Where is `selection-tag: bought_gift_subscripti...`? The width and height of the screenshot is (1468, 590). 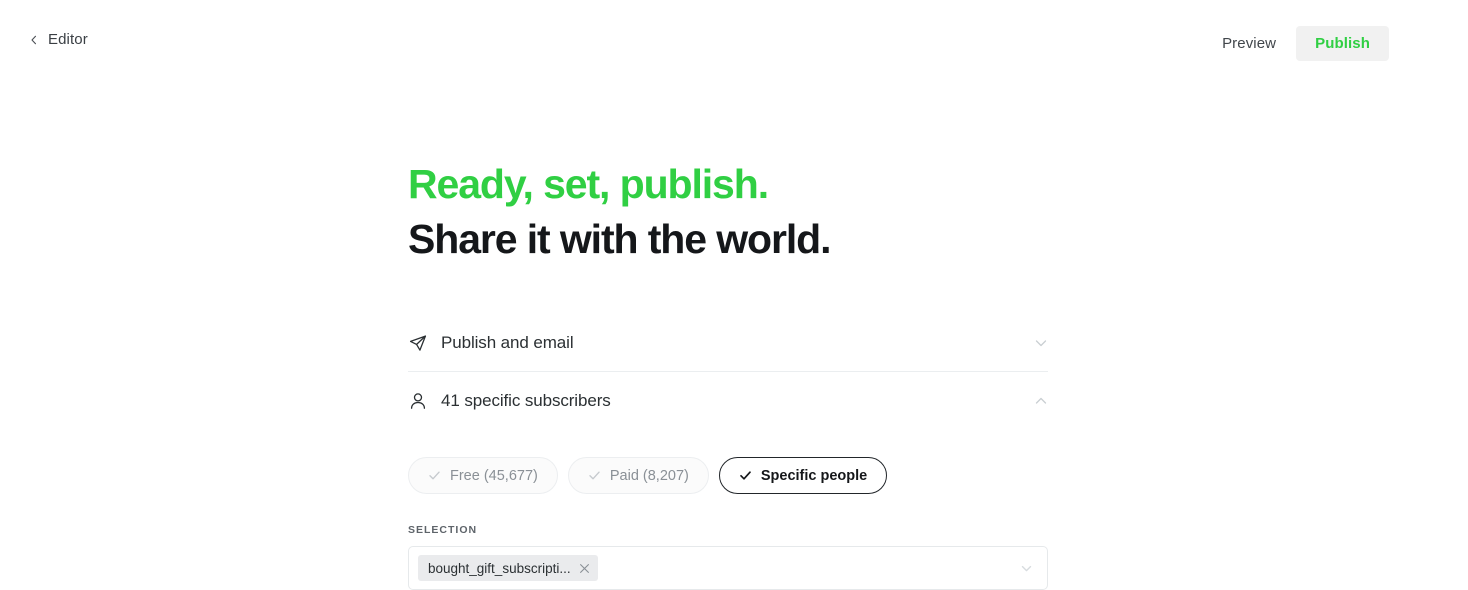
selection-tag: bought_gift_subscripti... is located at coordinates (508, 568).